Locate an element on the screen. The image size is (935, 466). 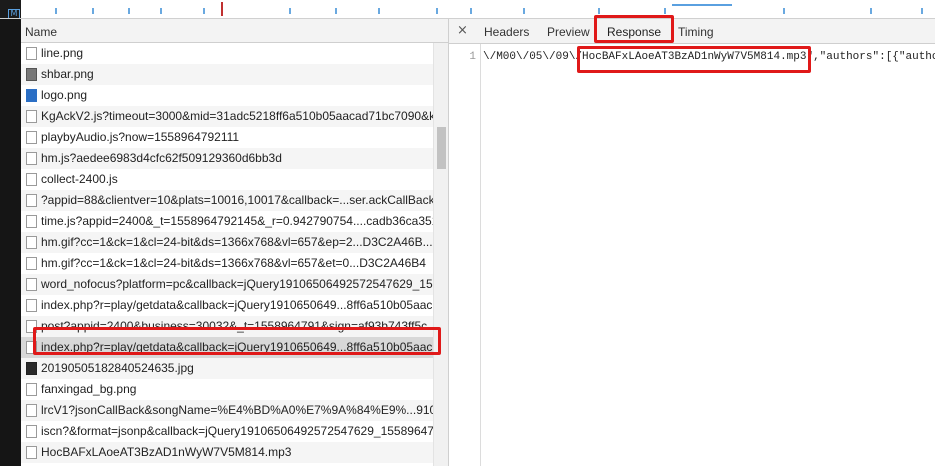
code-suffix: ,"authors":[{"autho is located at coordinates (874, 57).